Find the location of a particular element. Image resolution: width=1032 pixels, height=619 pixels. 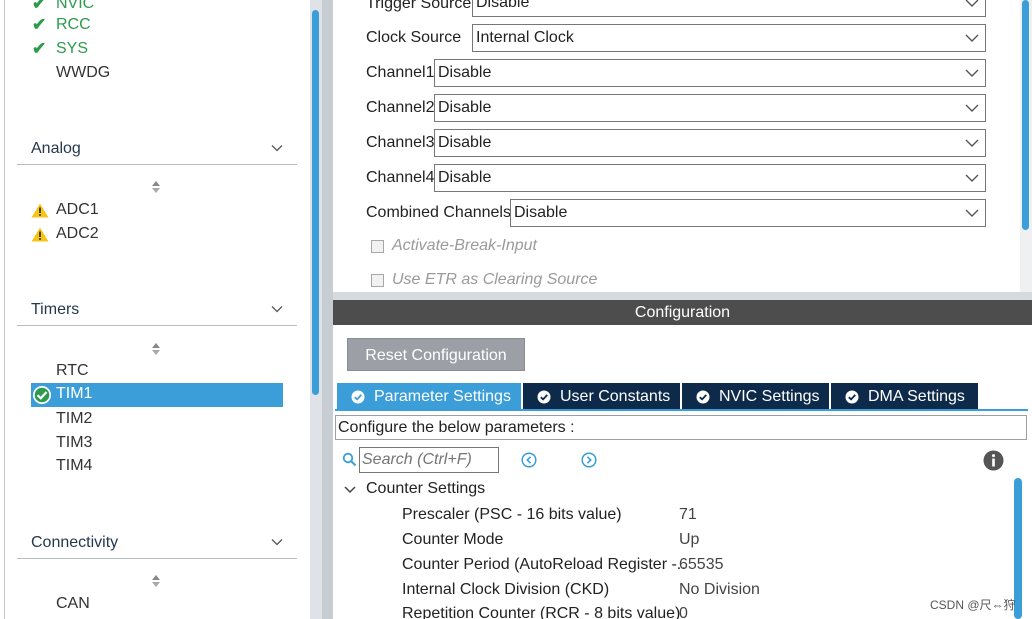

param-counter-mode-name: Counter Mode is located at coordinates (453, 539).